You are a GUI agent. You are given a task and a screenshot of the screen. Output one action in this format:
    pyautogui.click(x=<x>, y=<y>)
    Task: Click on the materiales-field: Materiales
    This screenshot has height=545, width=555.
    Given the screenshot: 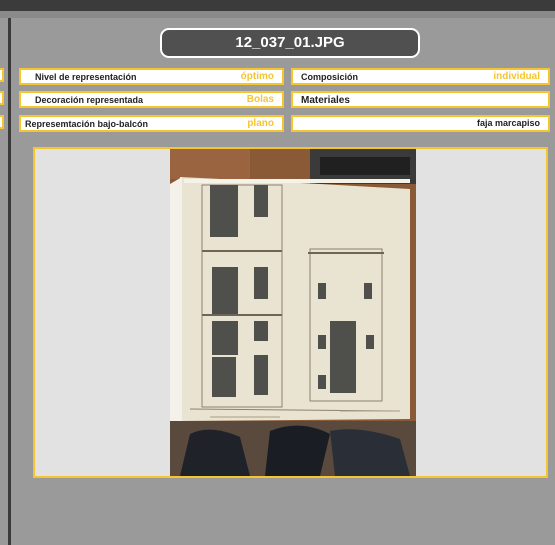 What is the action you would take?
    pyautogui.click(x=420, y=99)
    